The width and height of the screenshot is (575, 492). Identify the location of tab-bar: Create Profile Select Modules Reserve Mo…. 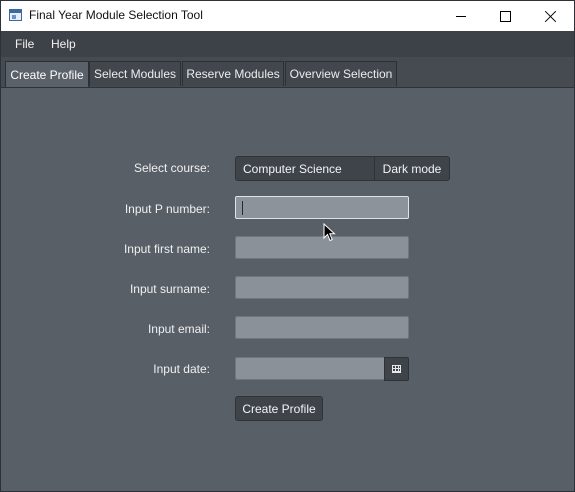
(287, 72).